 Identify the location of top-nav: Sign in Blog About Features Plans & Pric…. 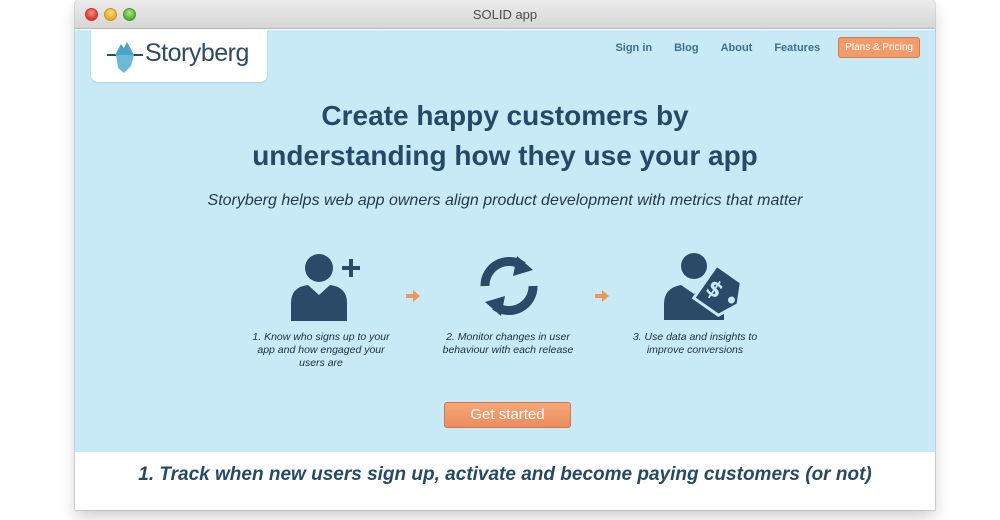
(756, 47).